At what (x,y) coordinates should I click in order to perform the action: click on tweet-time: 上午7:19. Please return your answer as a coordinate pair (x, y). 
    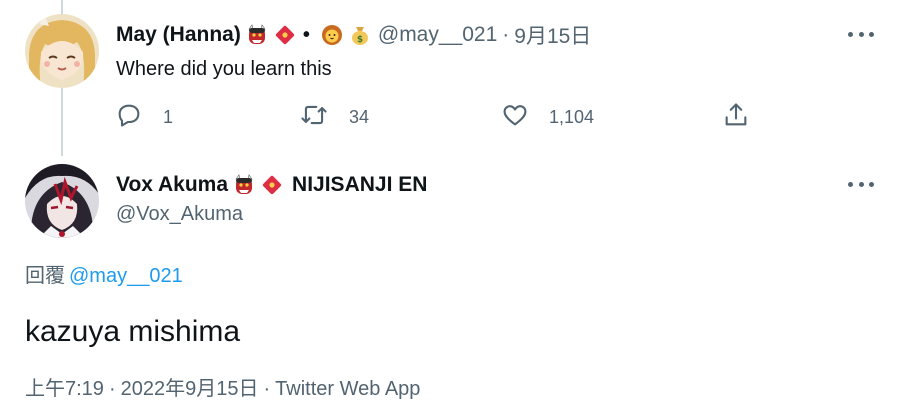
    Looking at the image, I should click on (64, 389).